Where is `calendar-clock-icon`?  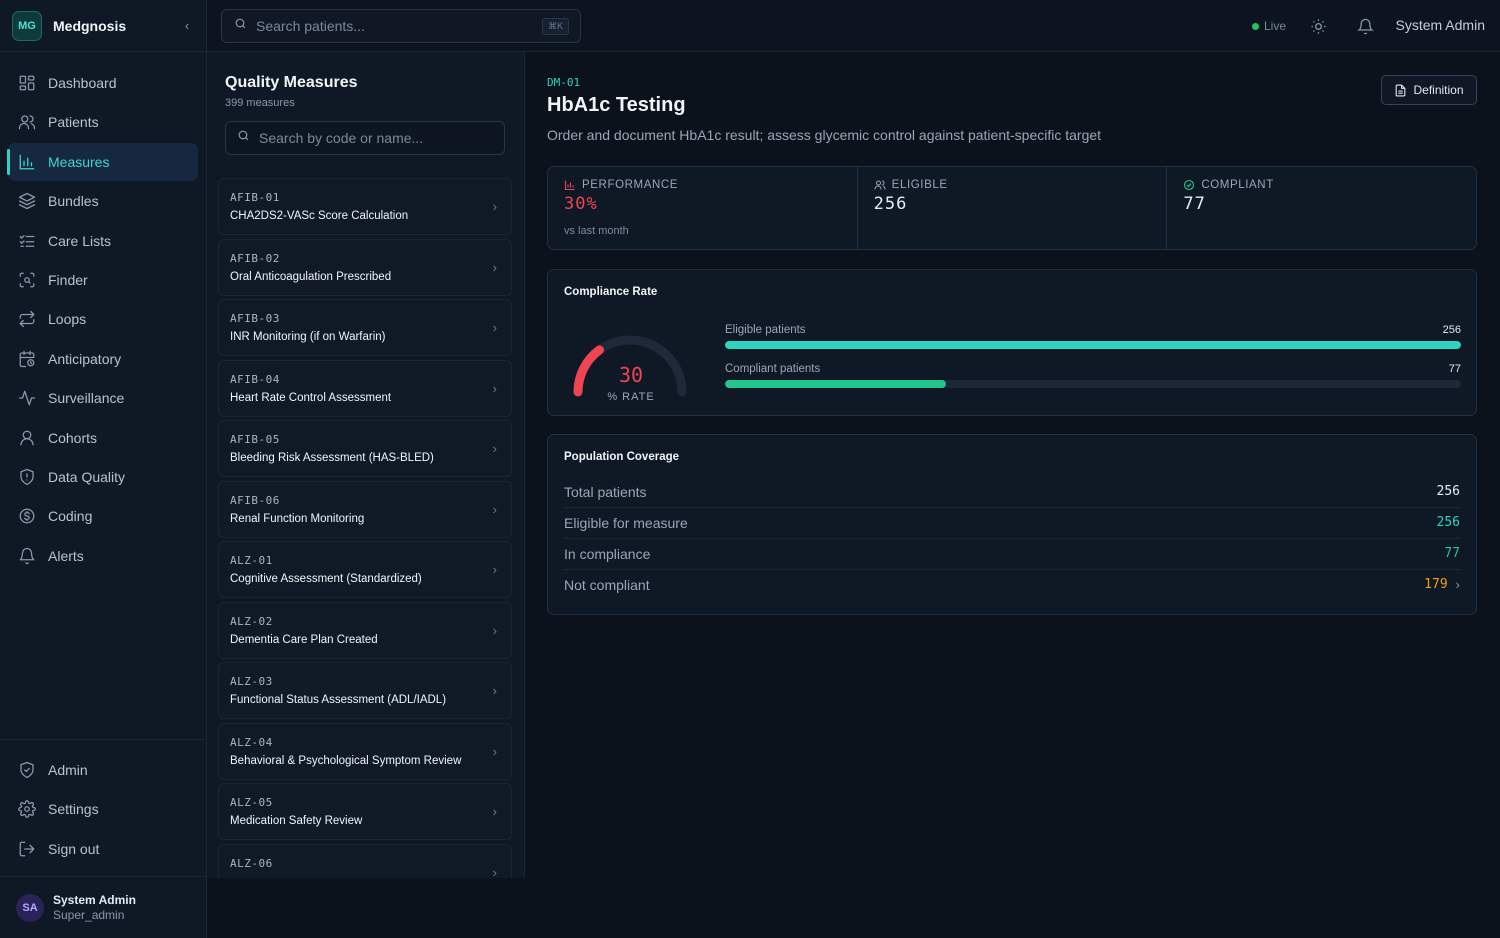
calendar-clock-icon is located at coordinates (27, 359).